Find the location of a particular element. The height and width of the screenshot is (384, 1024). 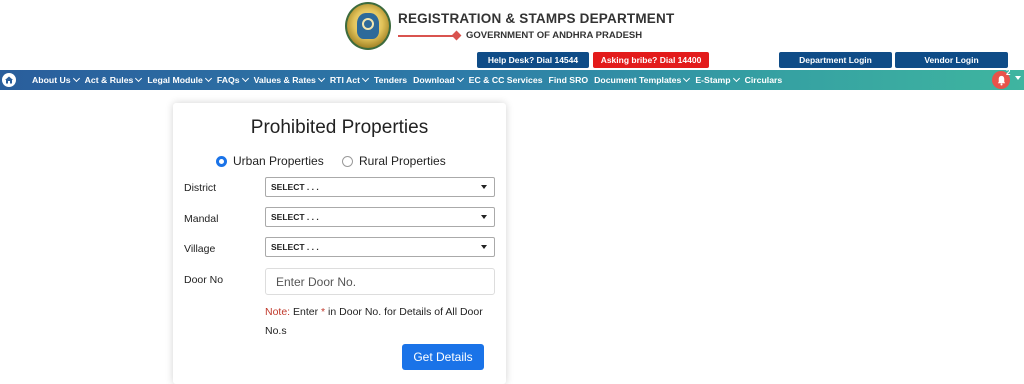

nav-item-e-stamp: E-Stamp is located at coordinates (717, 79).